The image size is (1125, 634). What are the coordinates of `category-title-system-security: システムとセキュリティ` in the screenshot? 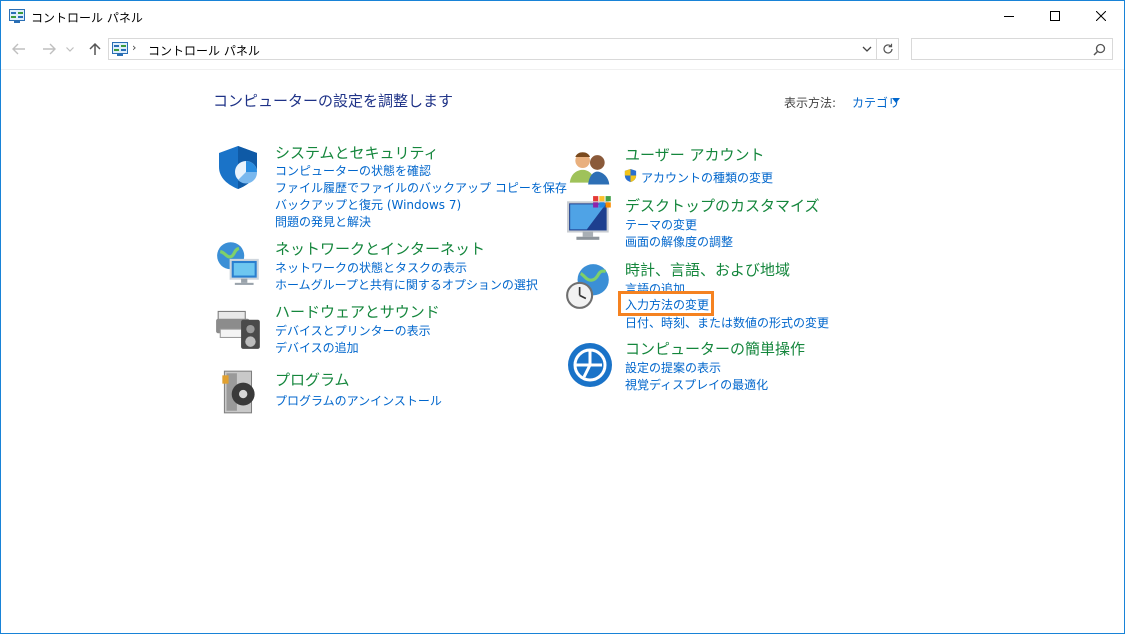 It's located at (357, 152).